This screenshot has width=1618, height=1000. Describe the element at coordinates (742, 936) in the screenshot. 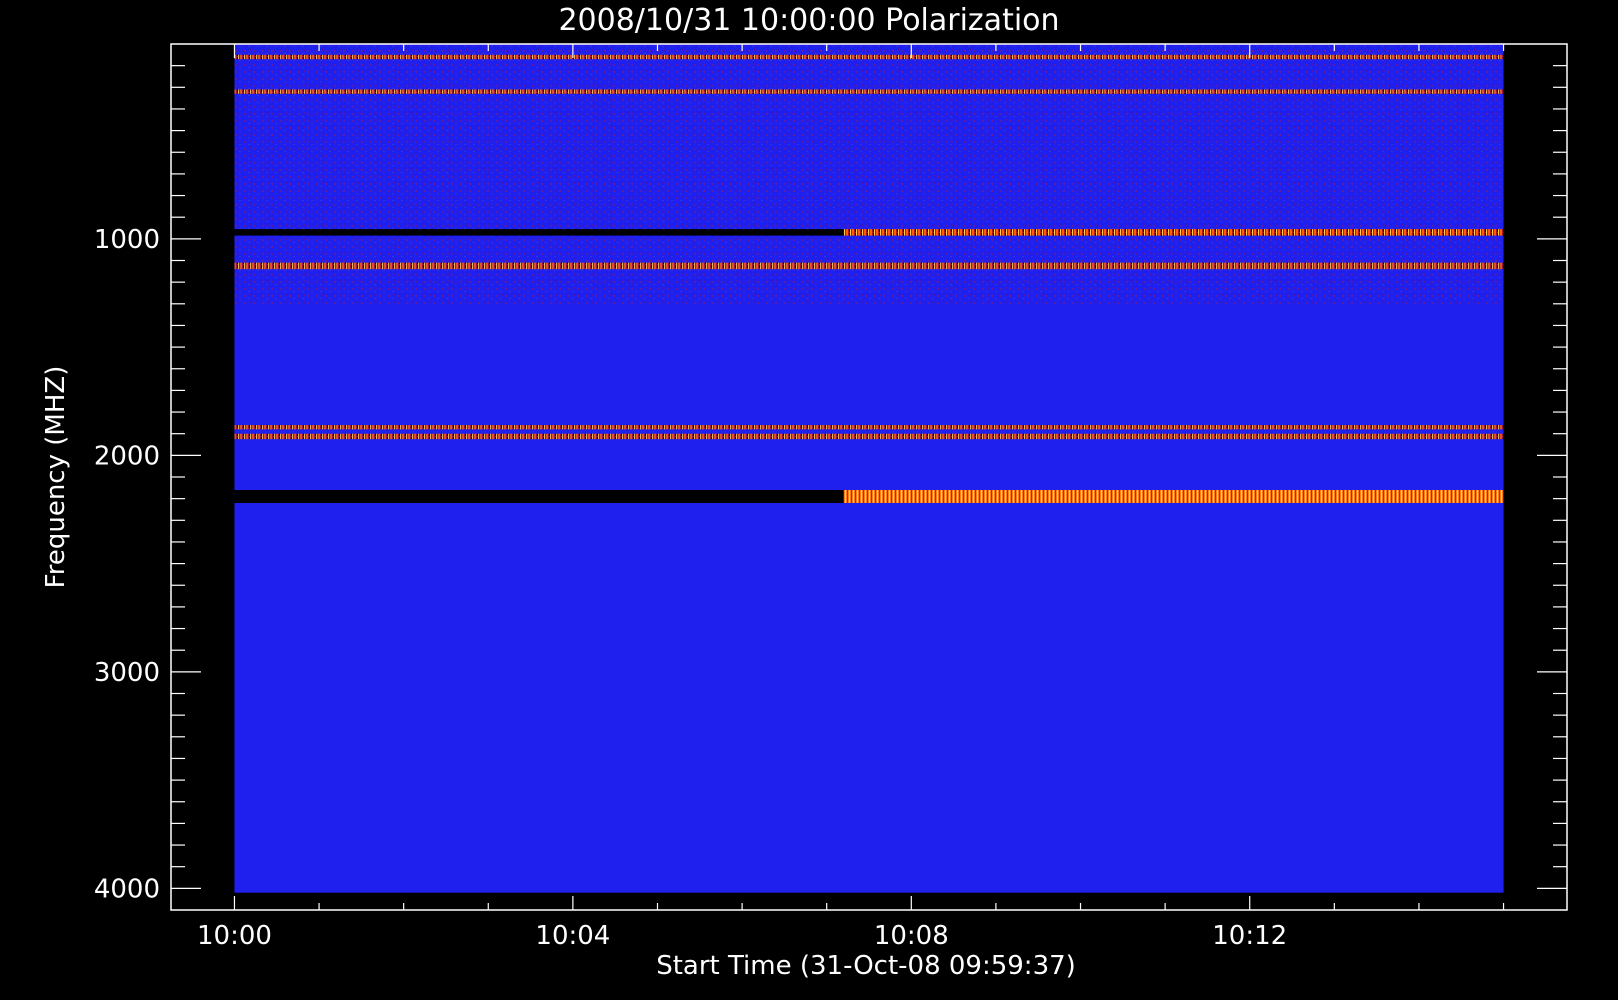

I see `x-tick-labels: 10:00 10:04 10:08 10:12` at that location.